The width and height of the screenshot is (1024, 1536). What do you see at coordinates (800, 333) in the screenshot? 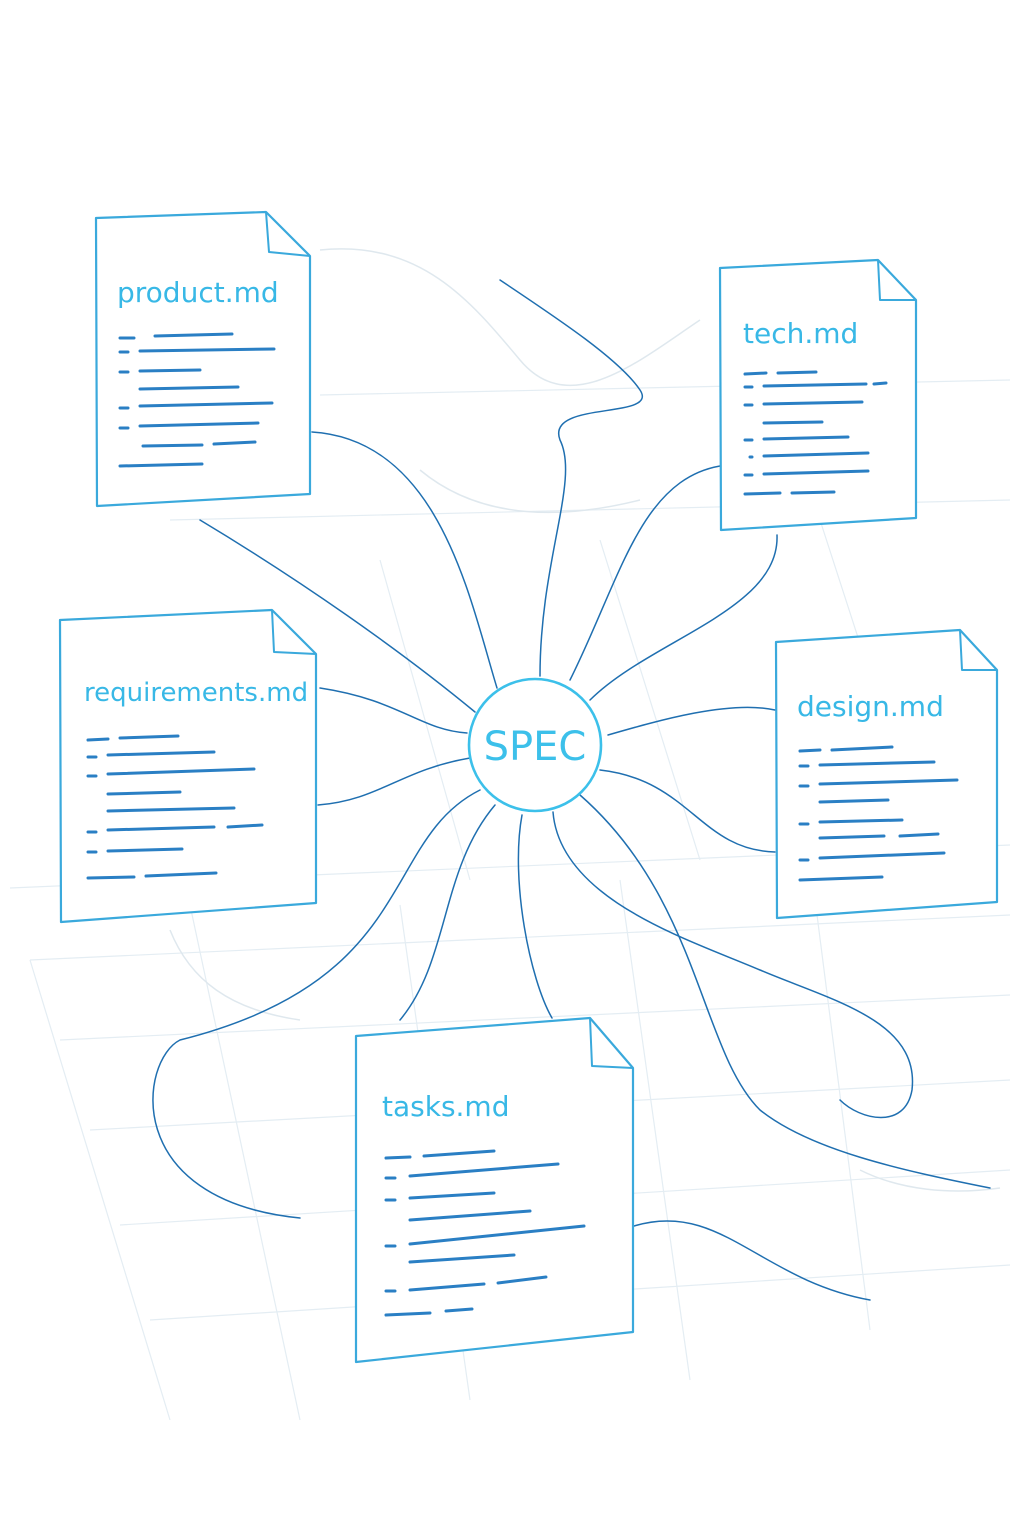
I see `document-title: tech.md` at bounding box center [800, 333].